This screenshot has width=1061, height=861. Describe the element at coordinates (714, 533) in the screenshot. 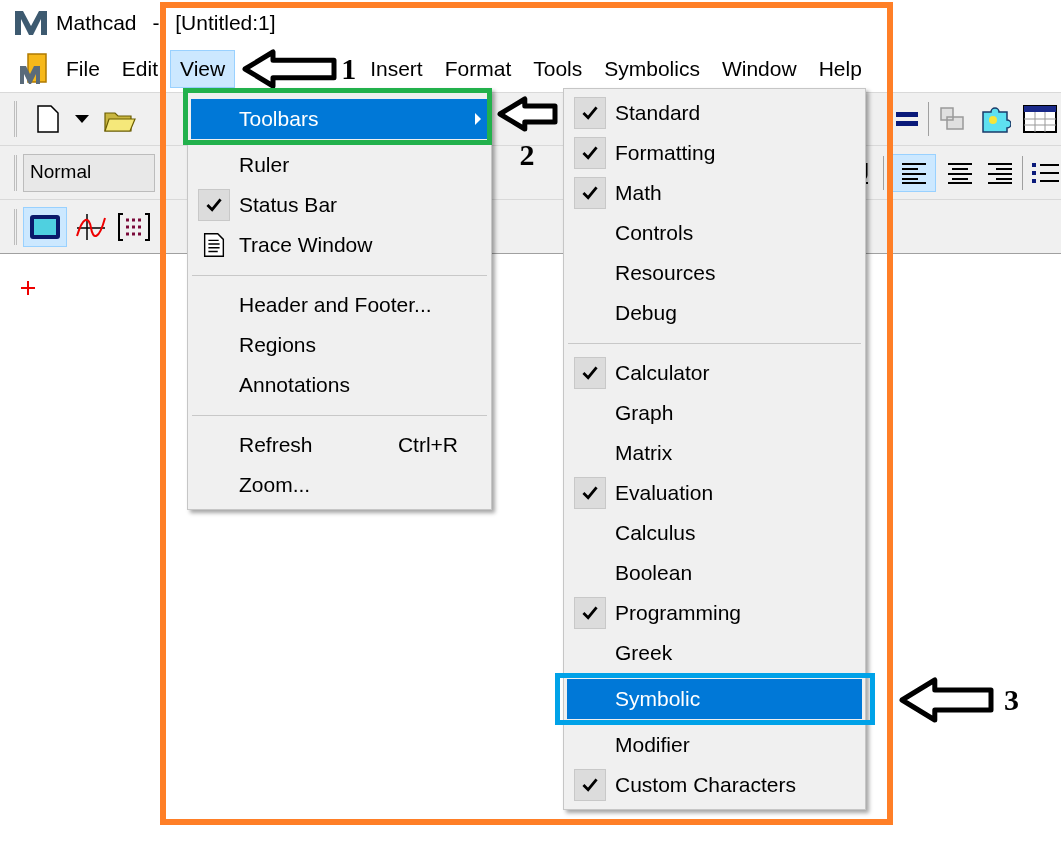

I see `menu-item: Calculus` at that location.